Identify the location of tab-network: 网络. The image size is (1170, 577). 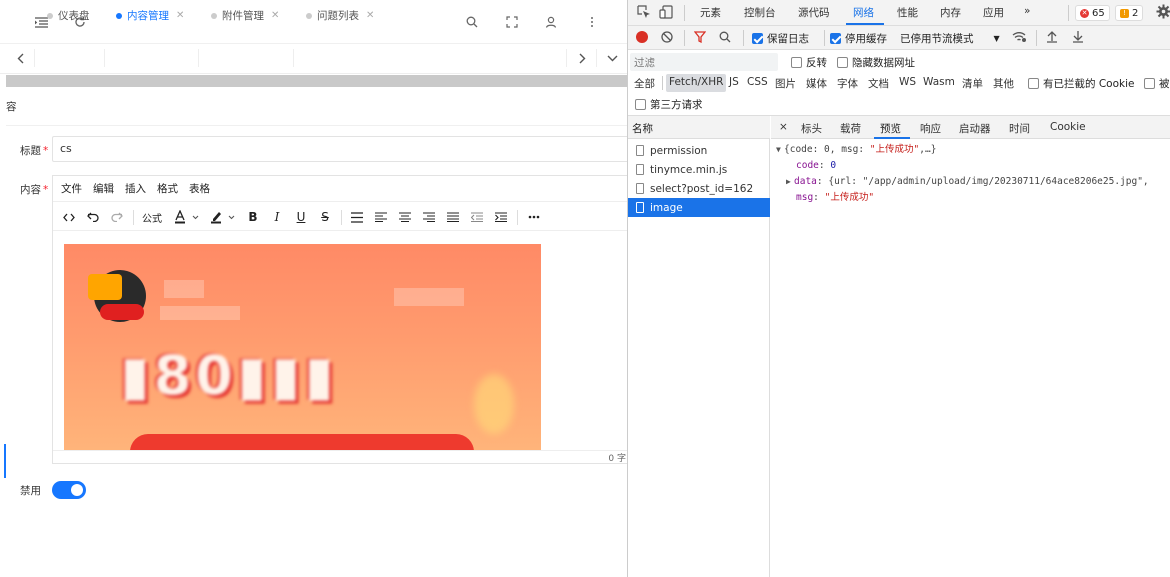
(863, 13).